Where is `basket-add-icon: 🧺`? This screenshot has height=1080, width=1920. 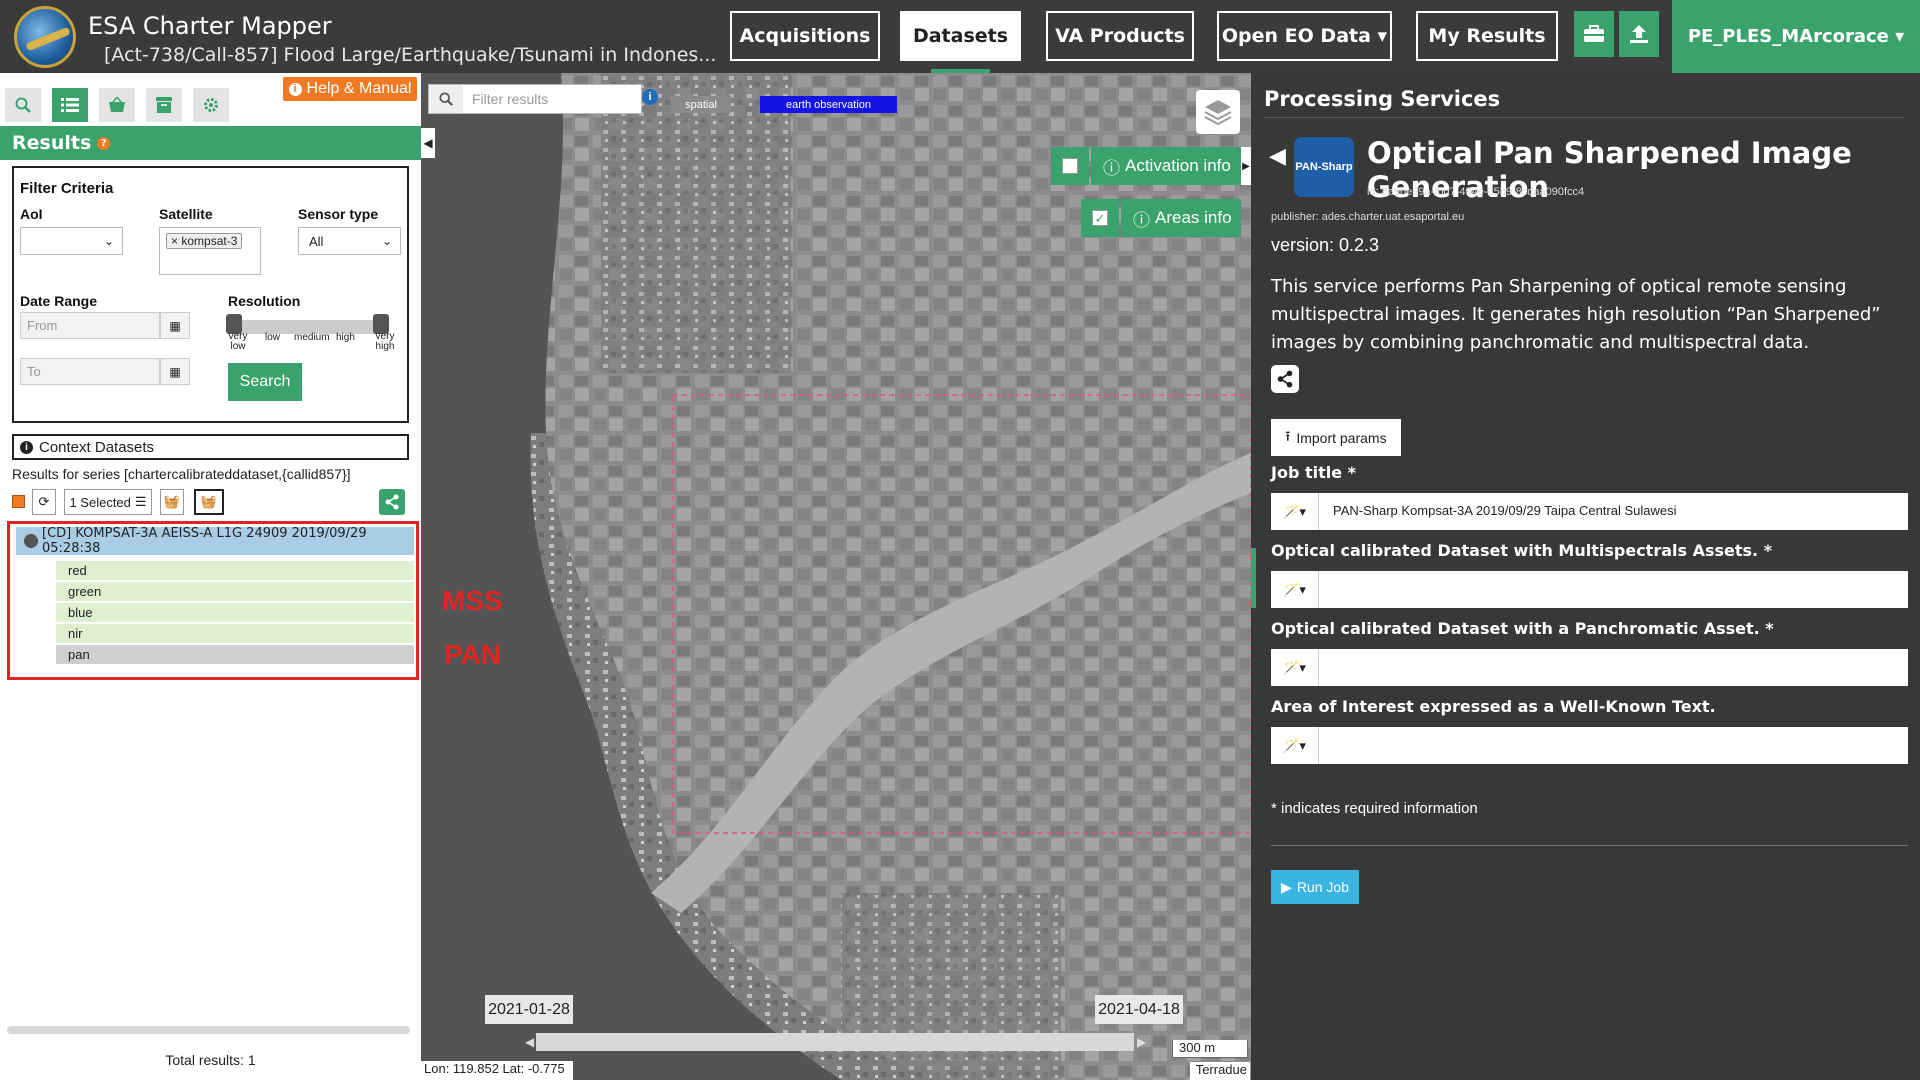 basket-add-icon: 🧺 is located at coordinates (172, 501).